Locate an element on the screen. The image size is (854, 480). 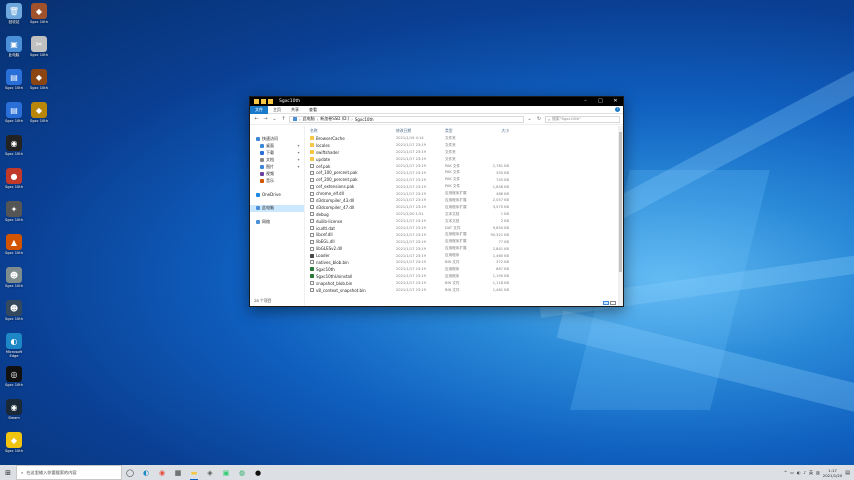
column-header-date: 修改日期 is located at coordinates (420, 131).